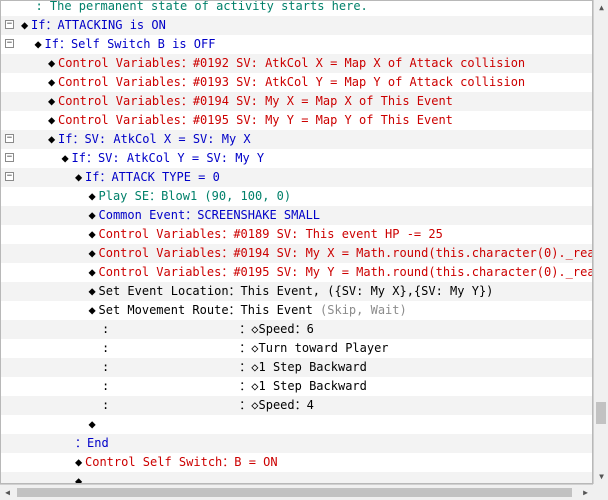 Image resolution: width=608 pixels, height=500 pixels. Describe the element at coordinates (296, 139) in the screenshot. I see `command-row: − ◆ If：SV: AtkCol X = SV: My X` at that location.